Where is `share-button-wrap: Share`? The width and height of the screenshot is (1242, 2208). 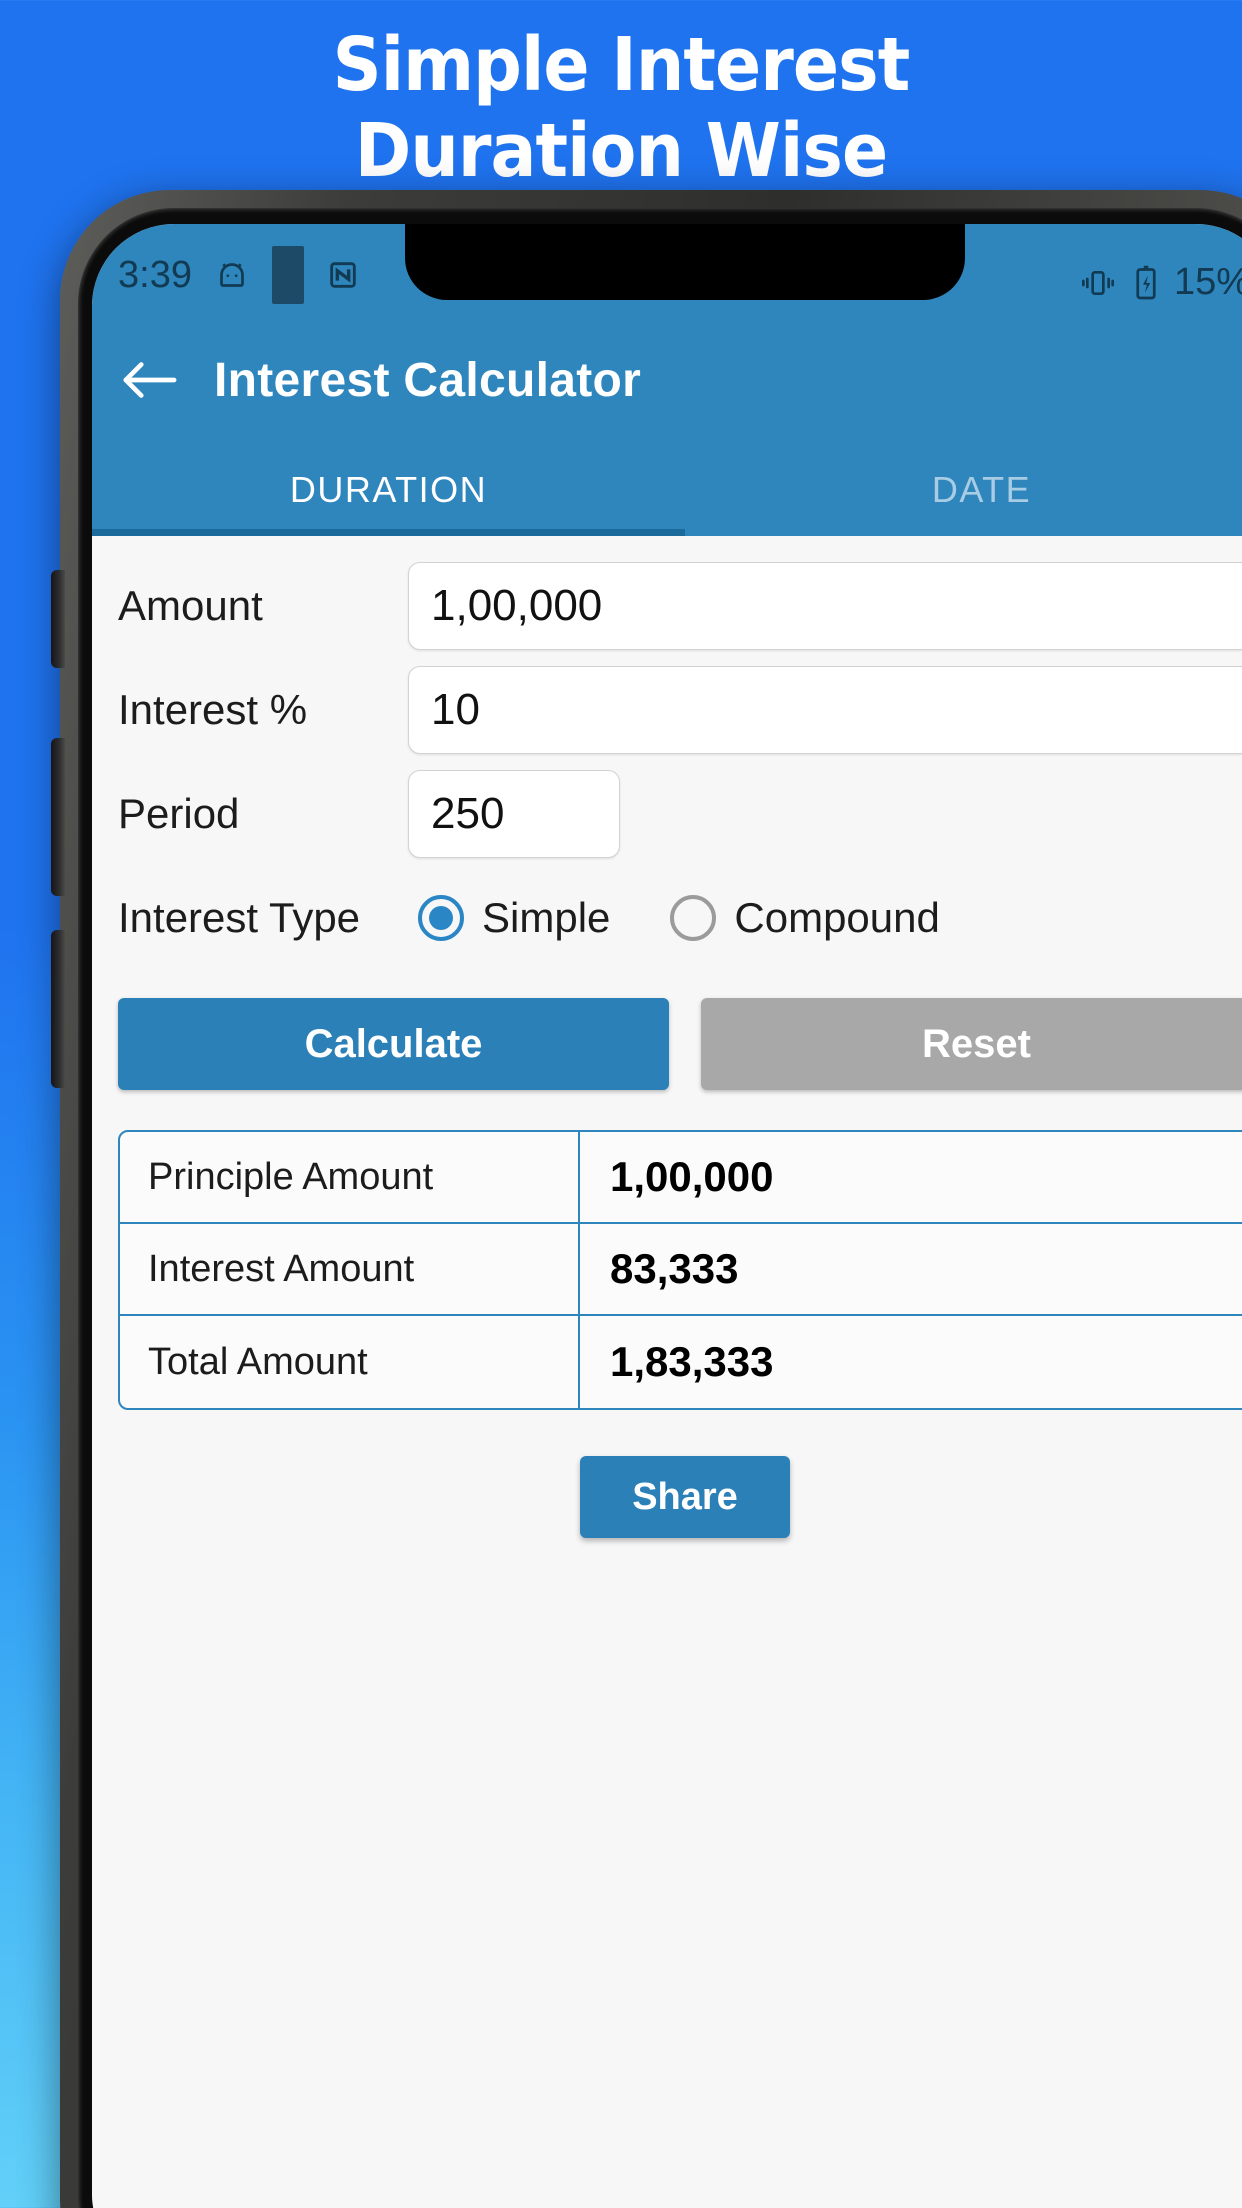 share-button-wrap: Share is located at coordinates (667, 1497).